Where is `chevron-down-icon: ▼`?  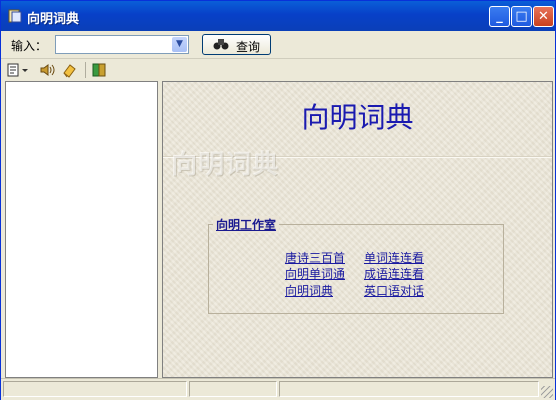
chevron-down-icon: ▼ is located at coordinates (179, 44).